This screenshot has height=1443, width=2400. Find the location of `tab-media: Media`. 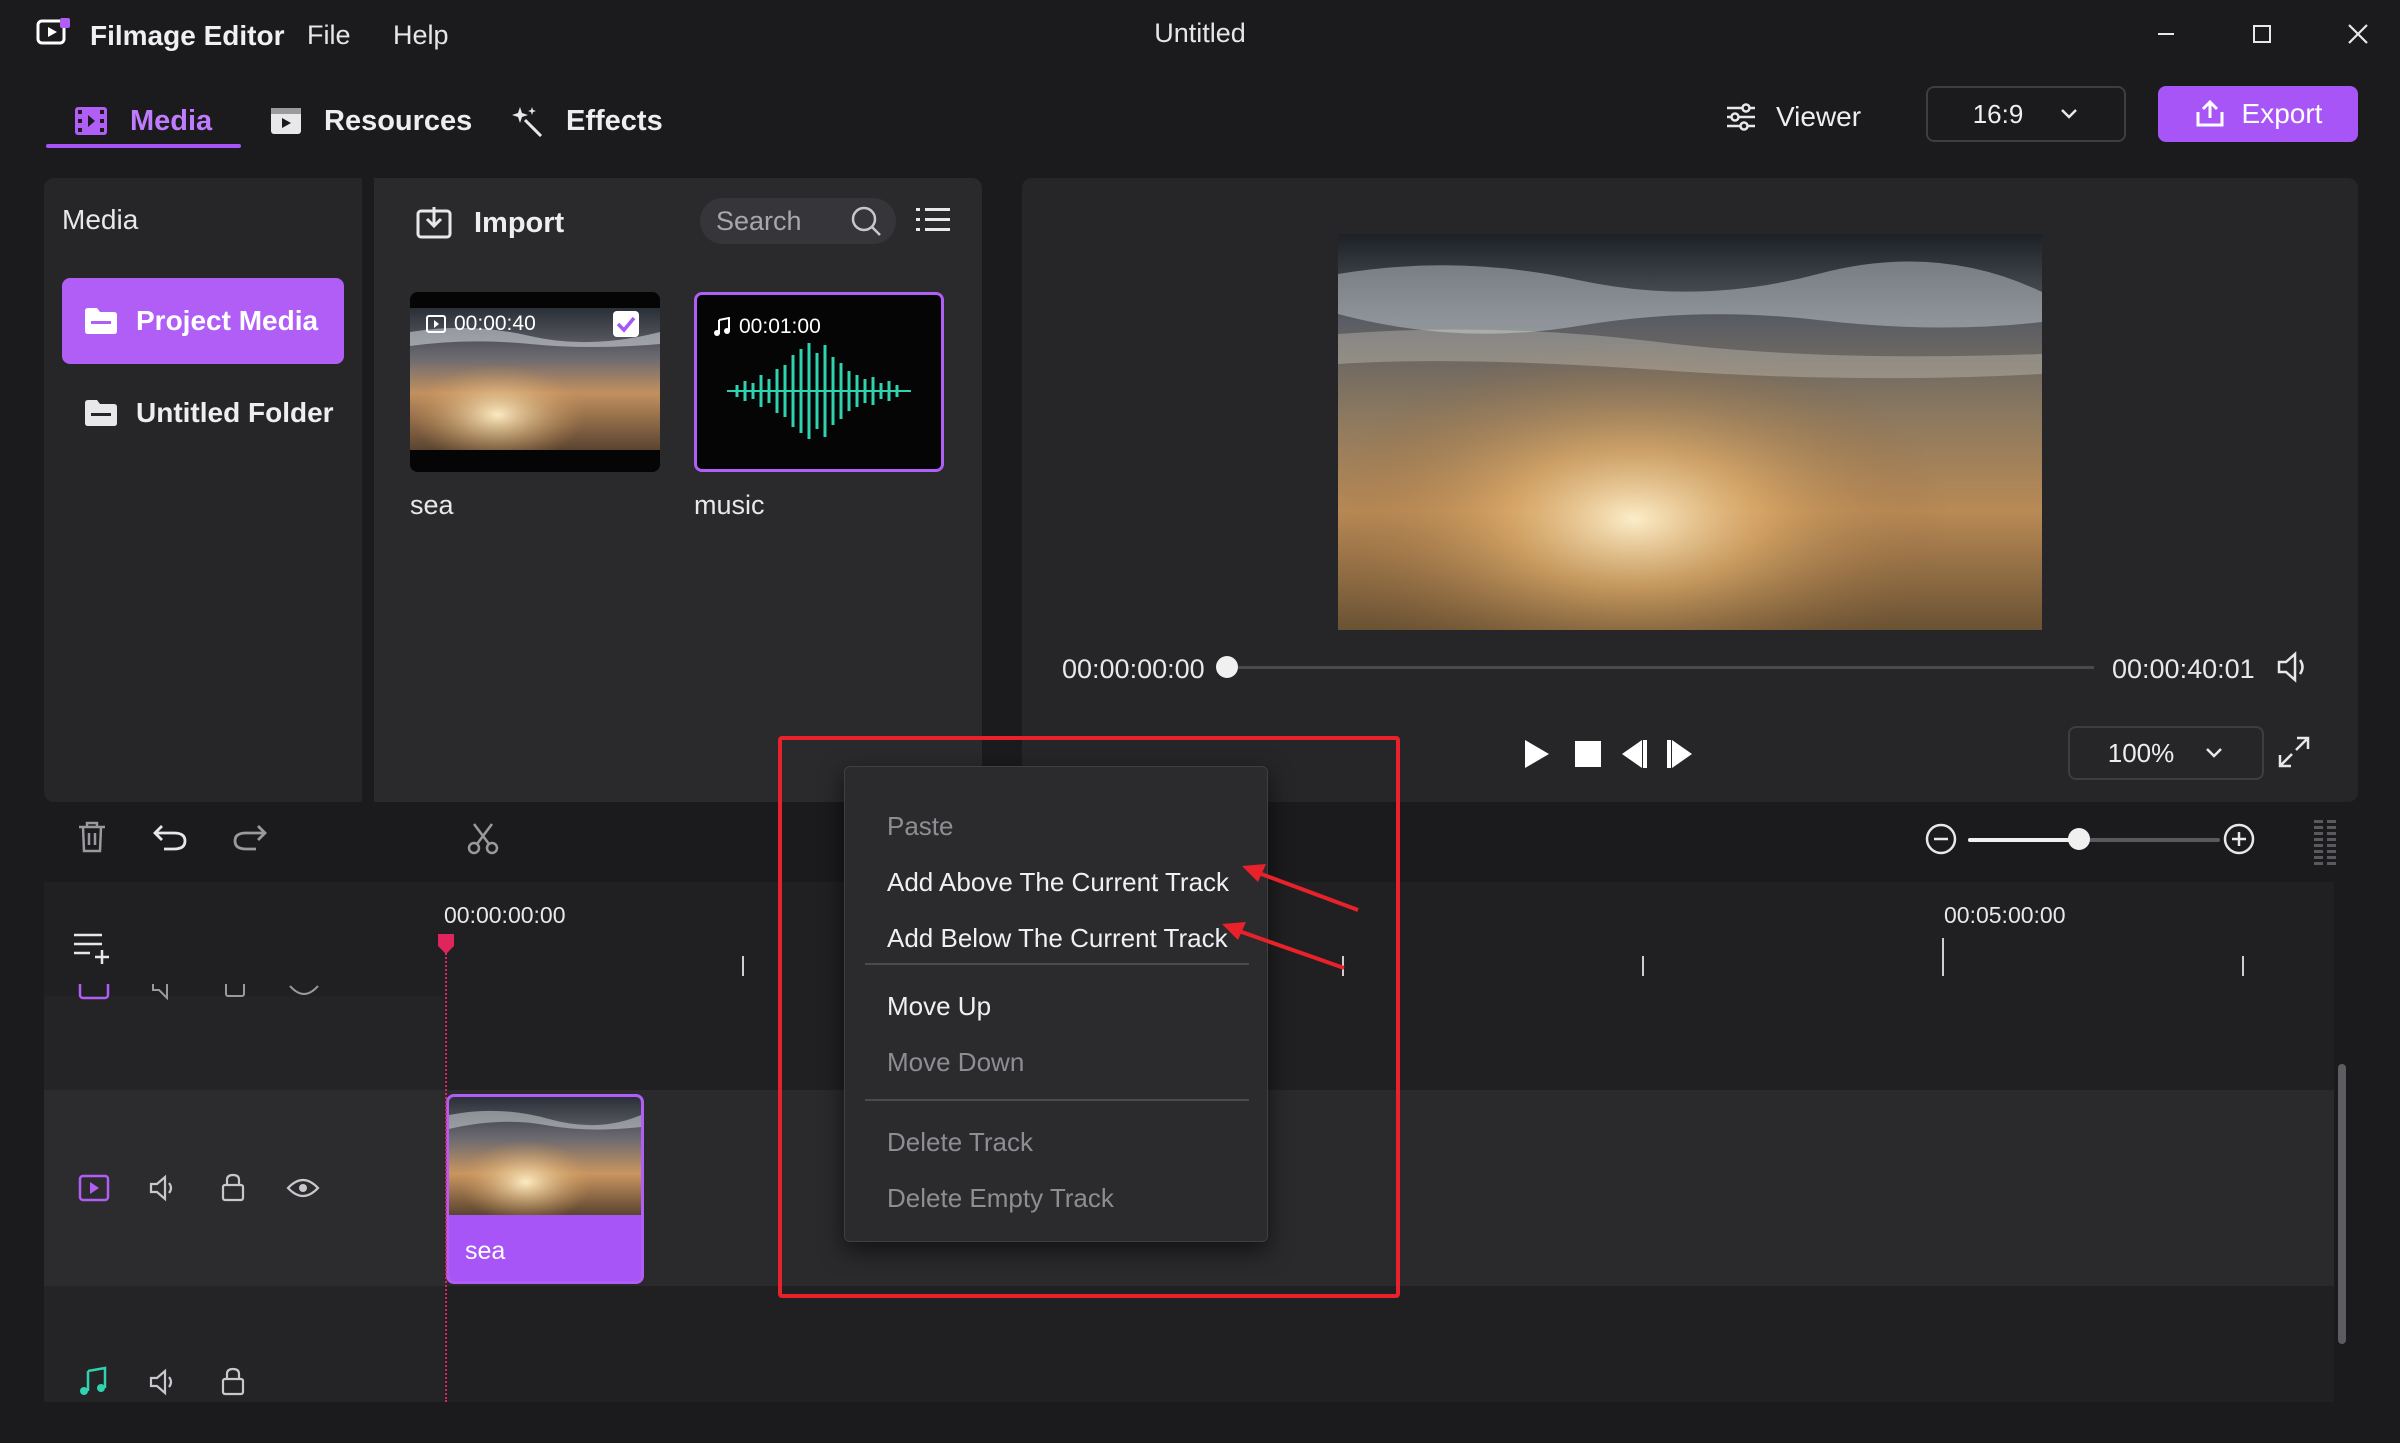

tab-media: Media is located at coordinates (143, 121).